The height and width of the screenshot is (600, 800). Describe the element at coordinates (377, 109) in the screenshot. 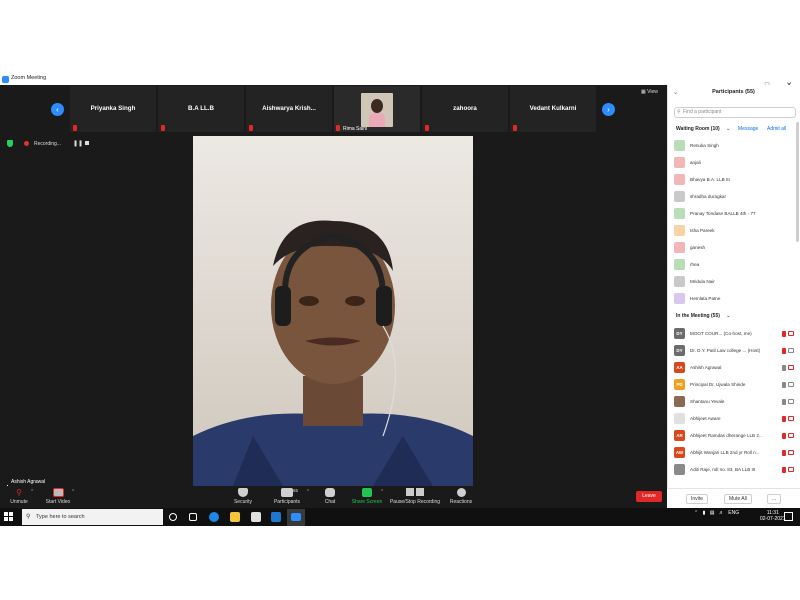

I see `video-tile: Rima Saini` at that location.